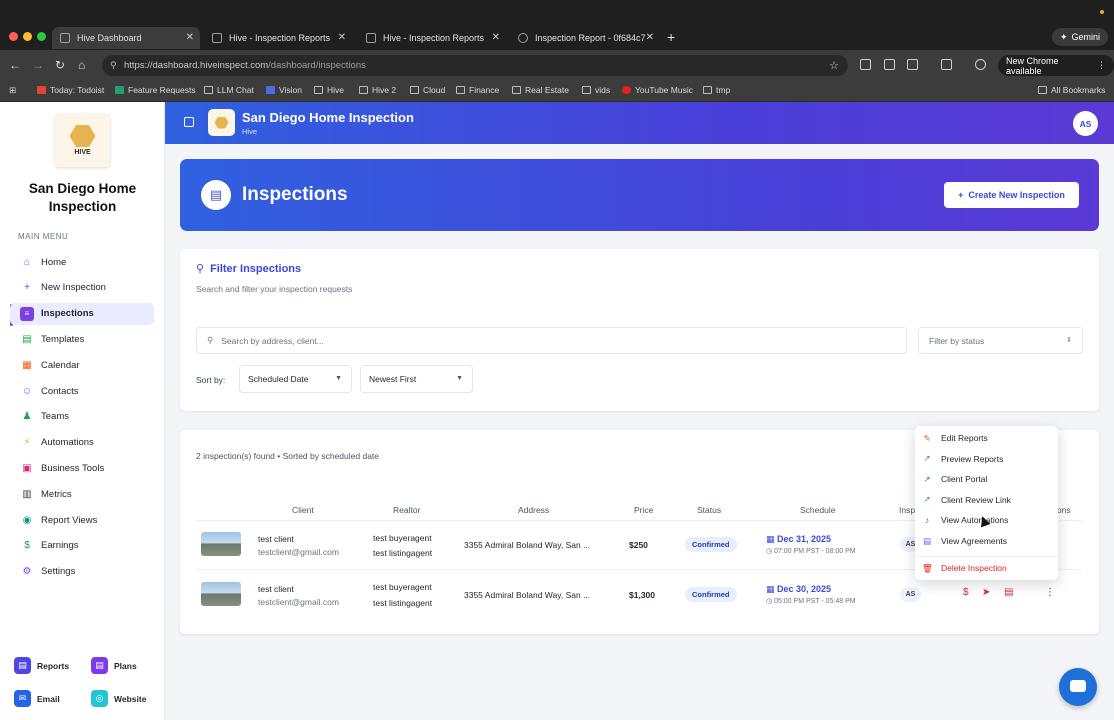  What do you see at coordinates (15, 65) in the screenshot?
I see `back-icon: ←` at bounding box center [15, 65].